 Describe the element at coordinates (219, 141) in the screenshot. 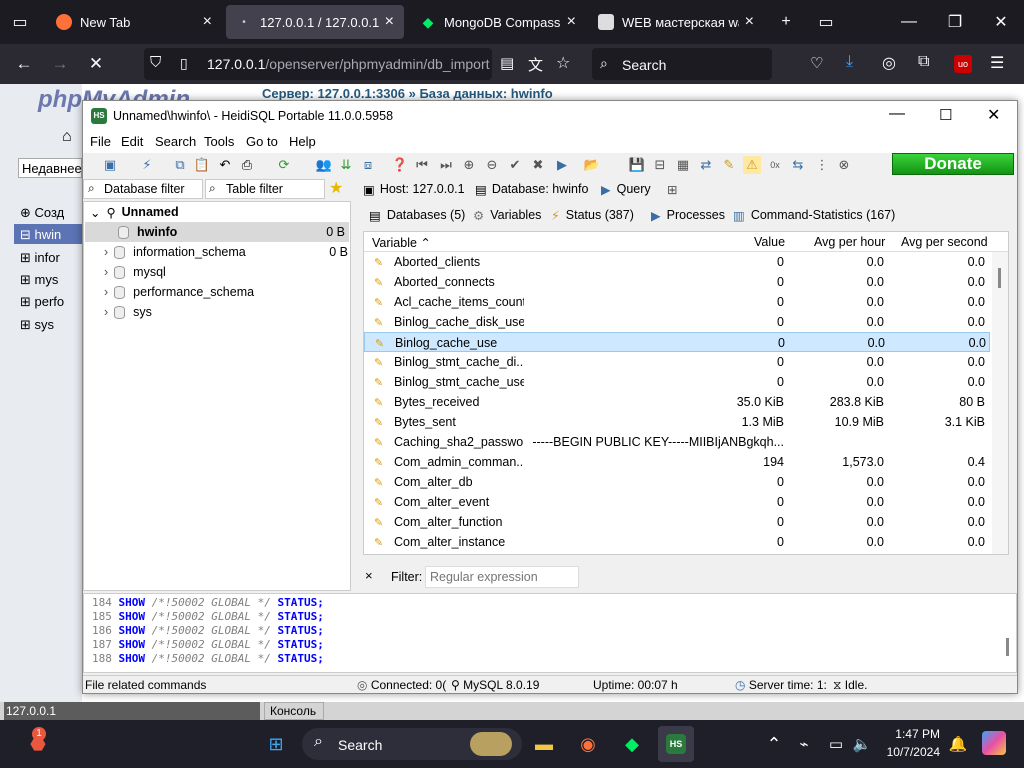

I see `menu-tools: Tools` at that location.